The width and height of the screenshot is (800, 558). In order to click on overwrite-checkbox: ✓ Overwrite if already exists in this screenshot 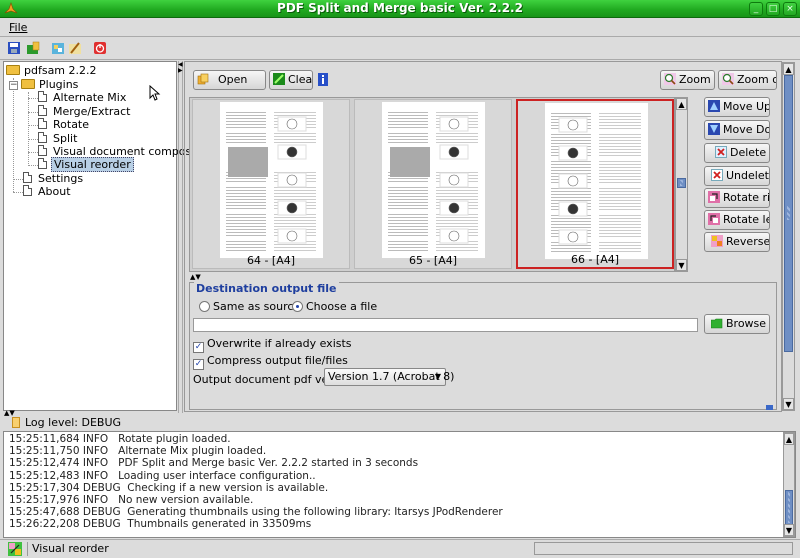, I will do `click(272, 345)`.